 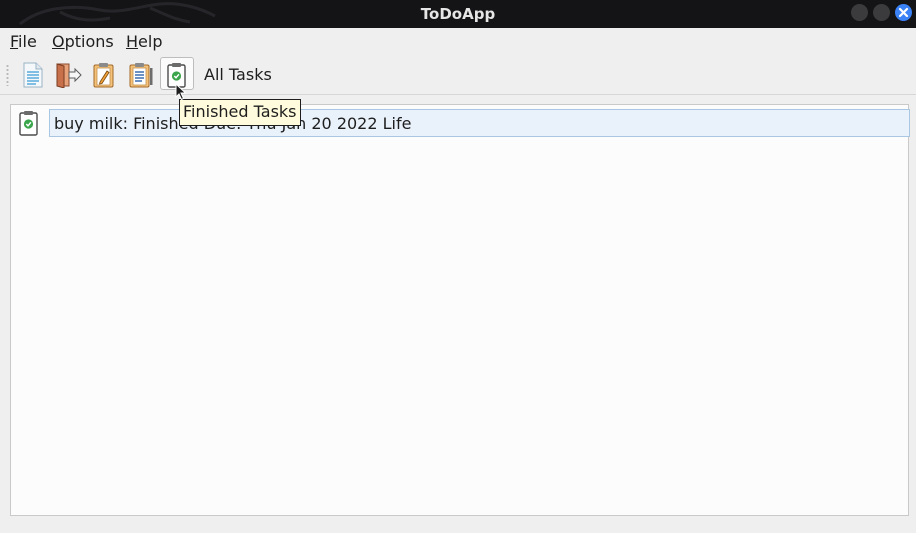 I want to click on menu-file-accelerator: F, so click(x=14, y=41).